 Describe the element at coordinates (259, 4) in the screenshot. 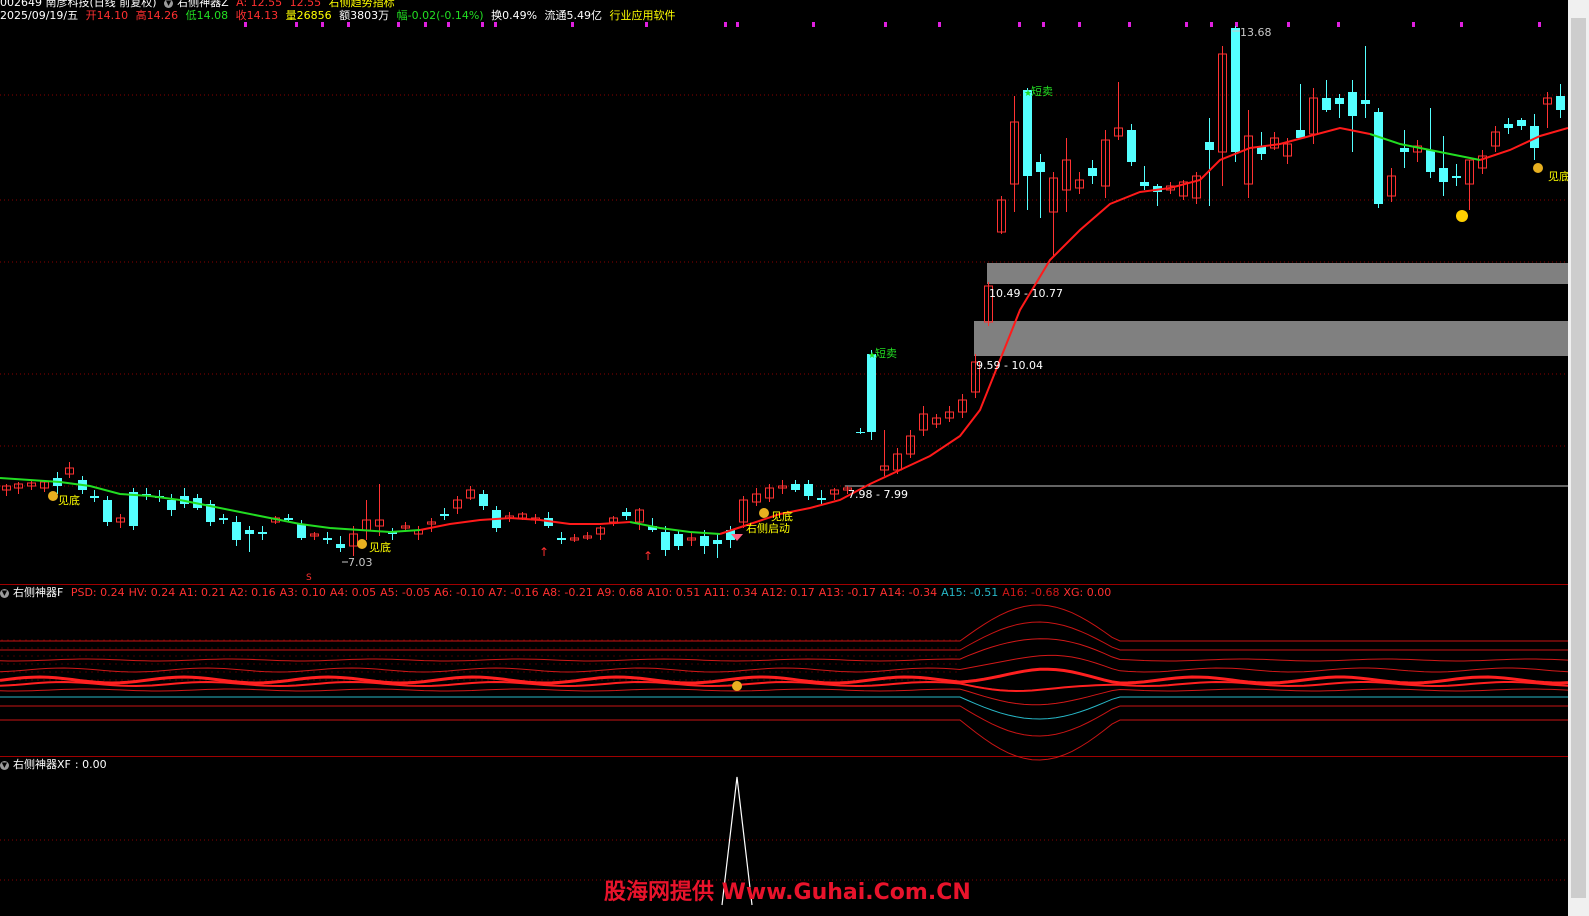

I see `indicator-a-value: A: 12.55` at that location.